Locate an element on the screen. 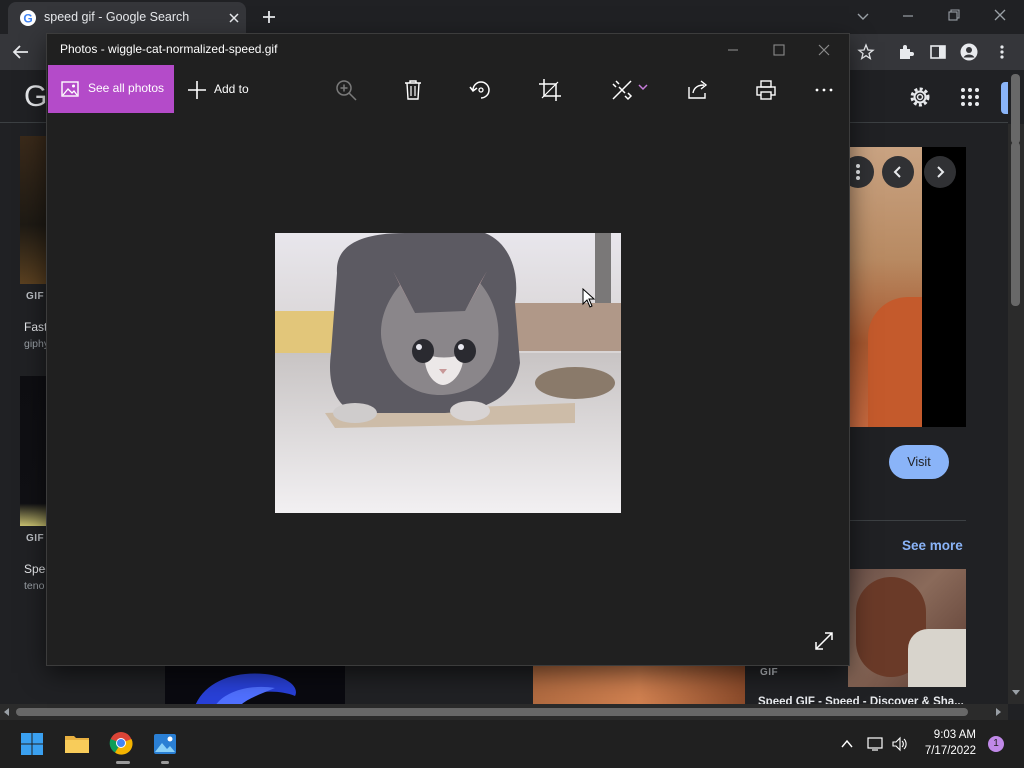 The height and width of the screenshot is (768, 1024). svg-text: G is located at coordinates (27, 19).